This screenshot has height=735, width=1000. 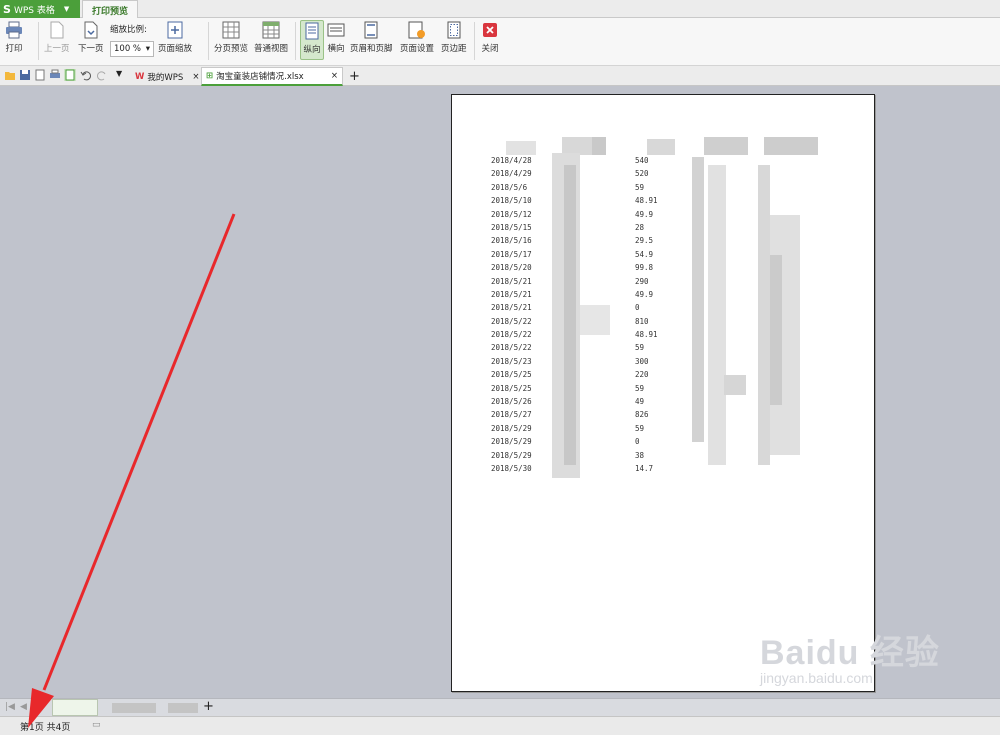 I want to click on page-break-preview-button: 分页预览, so click(x=231, y=37).